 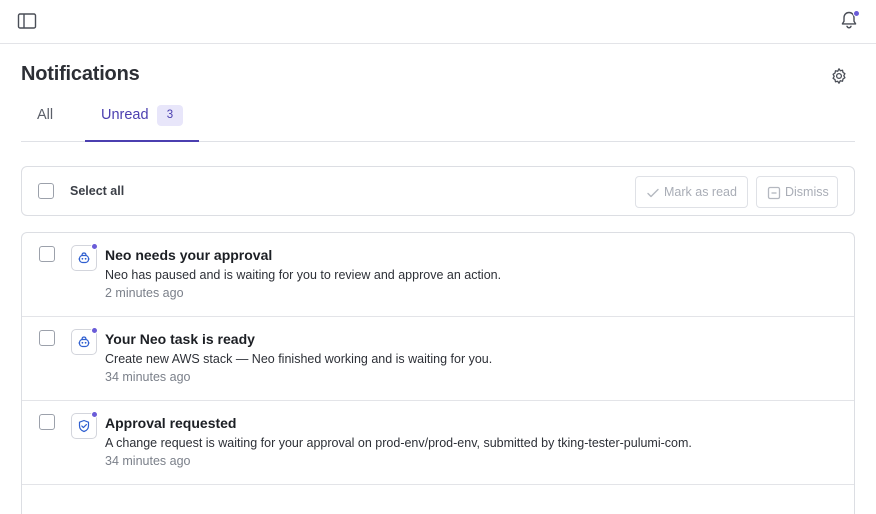 I want to click on notification-indicator-dot, so click(x=856, y=13).